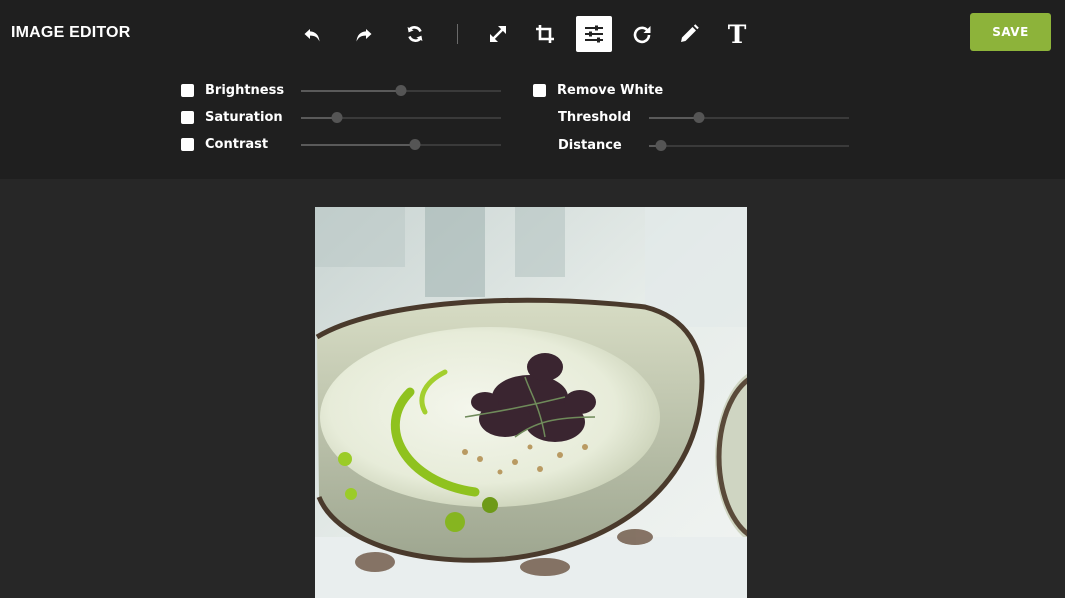 Image resolution: width=1065 pixels, height=598 pixels. I want to click on app-title: IMAGE EDITOR, so click(71, 32).